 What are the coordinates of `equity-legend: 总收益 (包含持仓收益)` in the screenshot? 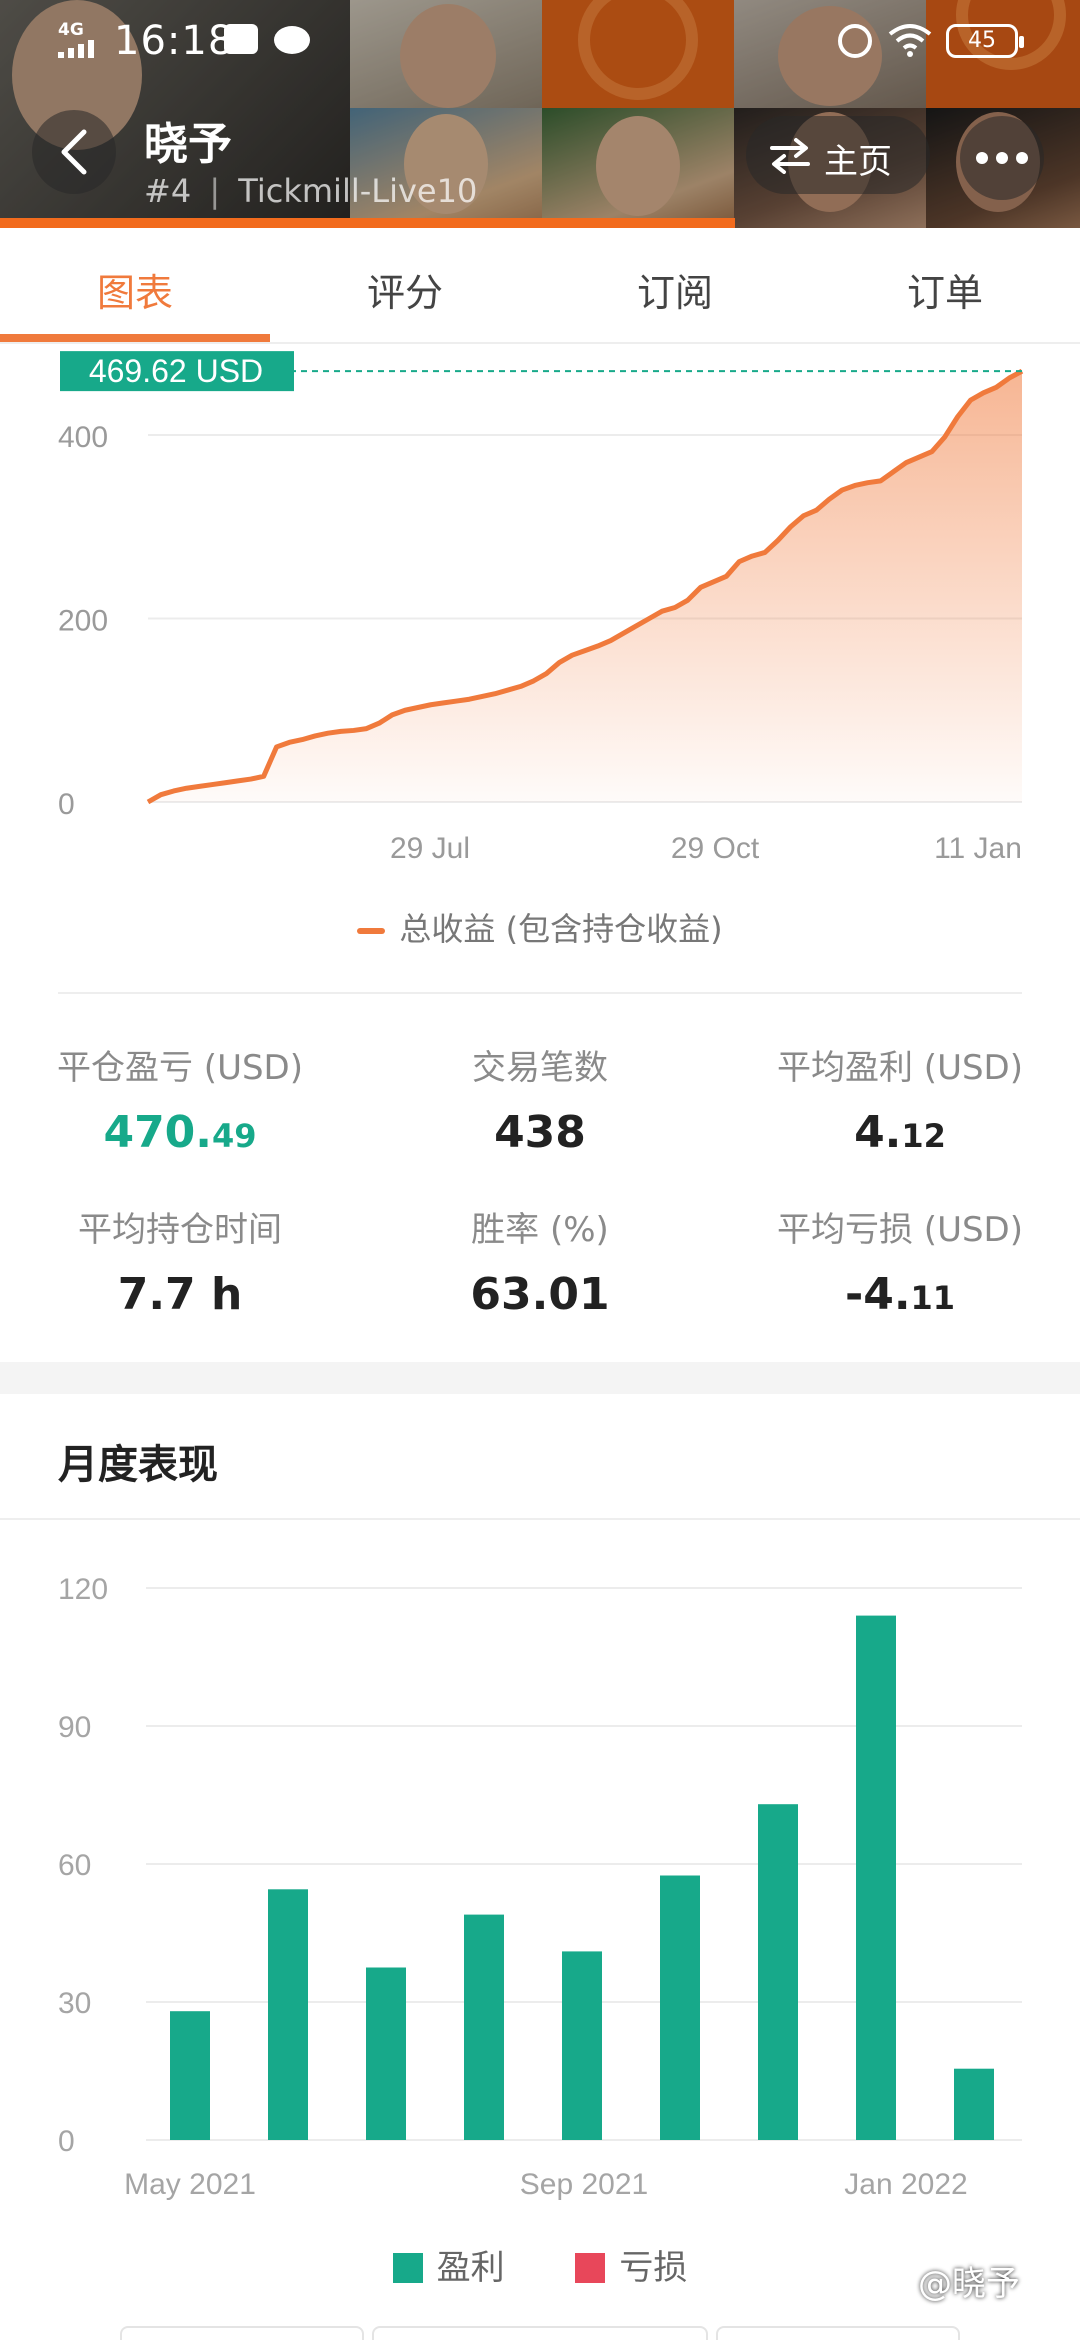 It's located at (540, 927).